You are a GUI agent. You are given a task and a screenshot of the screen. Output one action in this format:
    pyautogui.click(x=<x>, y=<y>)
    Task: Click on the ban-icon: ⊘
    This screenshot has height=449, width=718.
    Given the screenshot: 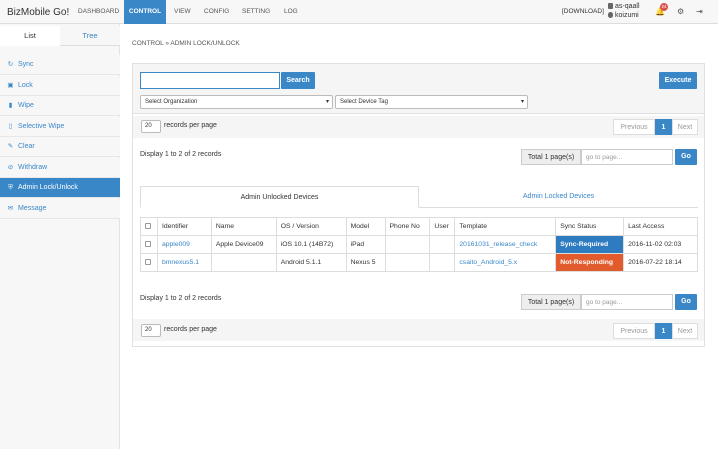 What is the action you would take?
    pyautogui.click(x=10, y=167)
    